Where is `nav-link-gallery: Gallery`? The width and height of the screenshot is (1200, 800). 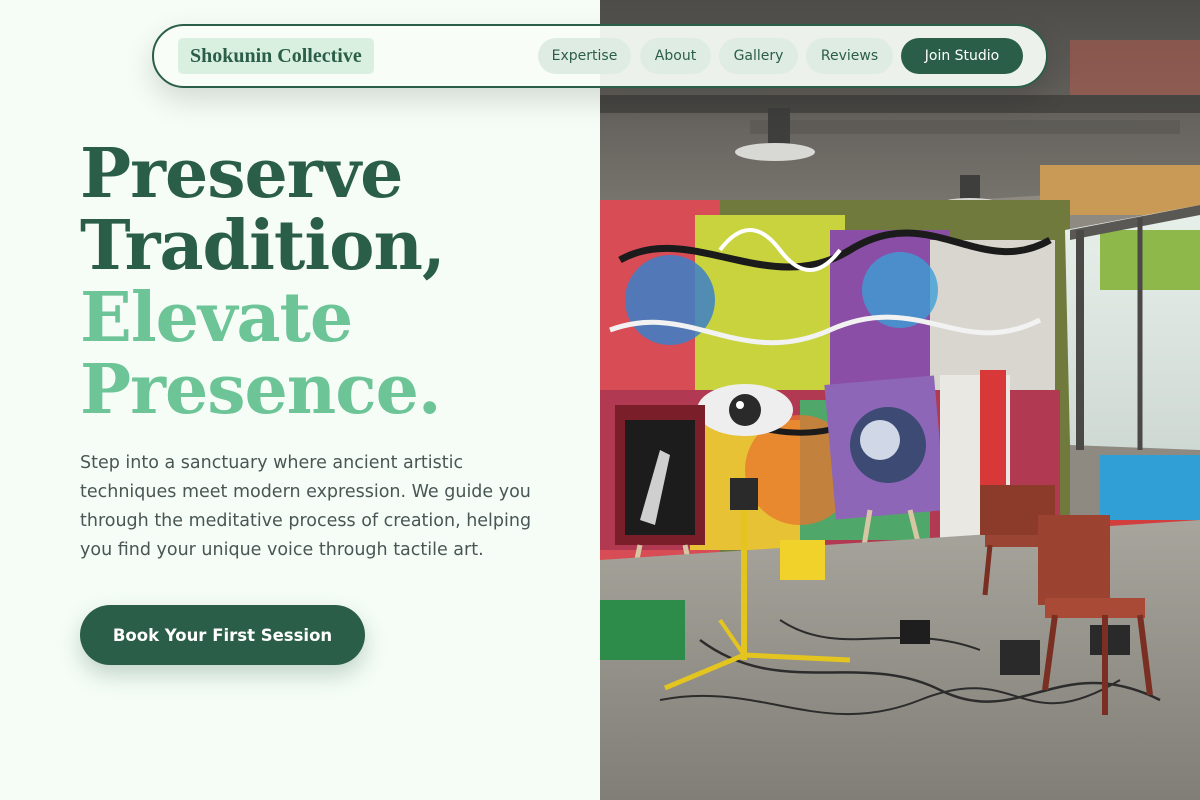 nav-link-gallery: Gallery is located at coordinates (758, 56).